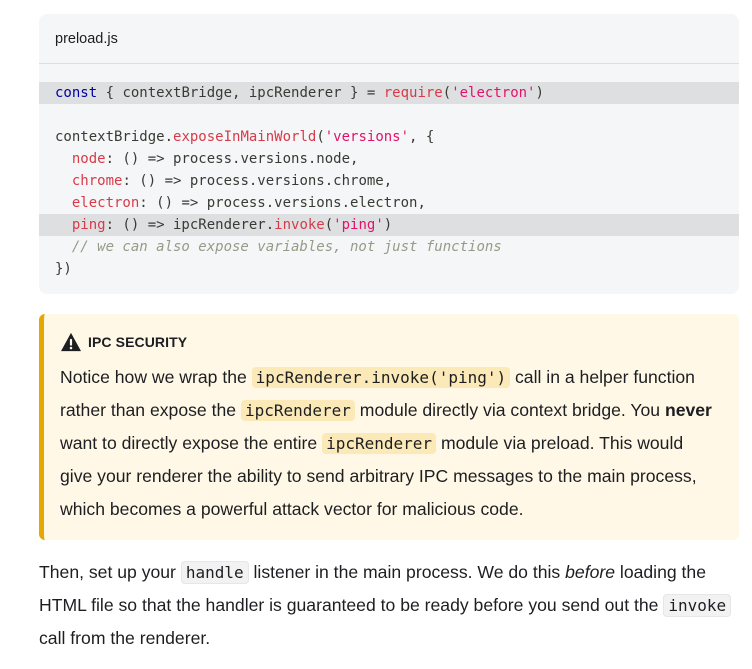 This screenshot has height=669, width=752. Describe the element at coordinates (389, 225) in the screenshot. I see `code-line-7: ping: () => ipcRenderer.invoke('ping')` at that location.